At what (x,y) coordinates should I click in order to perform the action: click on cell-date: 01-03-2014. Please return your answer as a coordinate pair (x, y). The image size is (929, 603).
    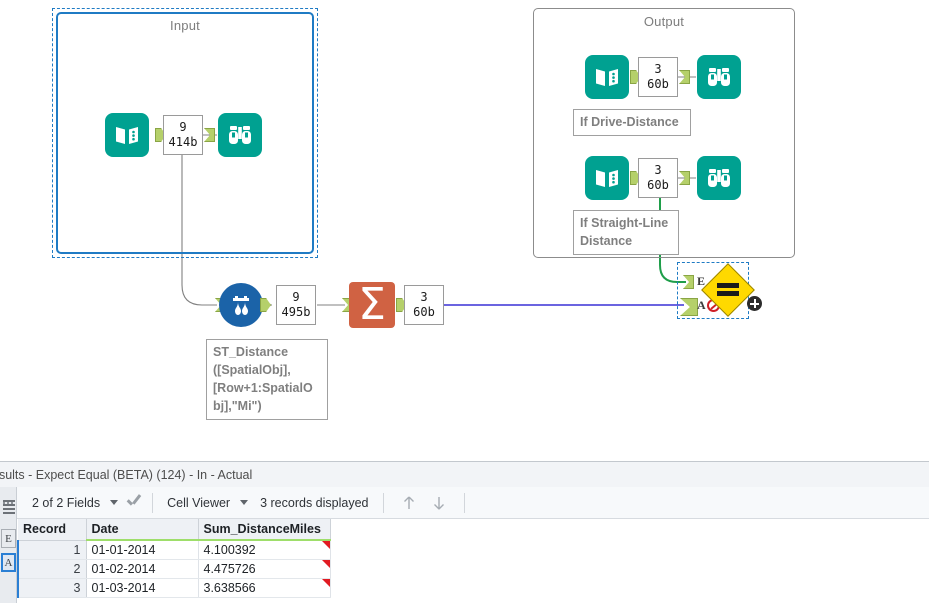
    Looking at the image, I should click on (142, 588).